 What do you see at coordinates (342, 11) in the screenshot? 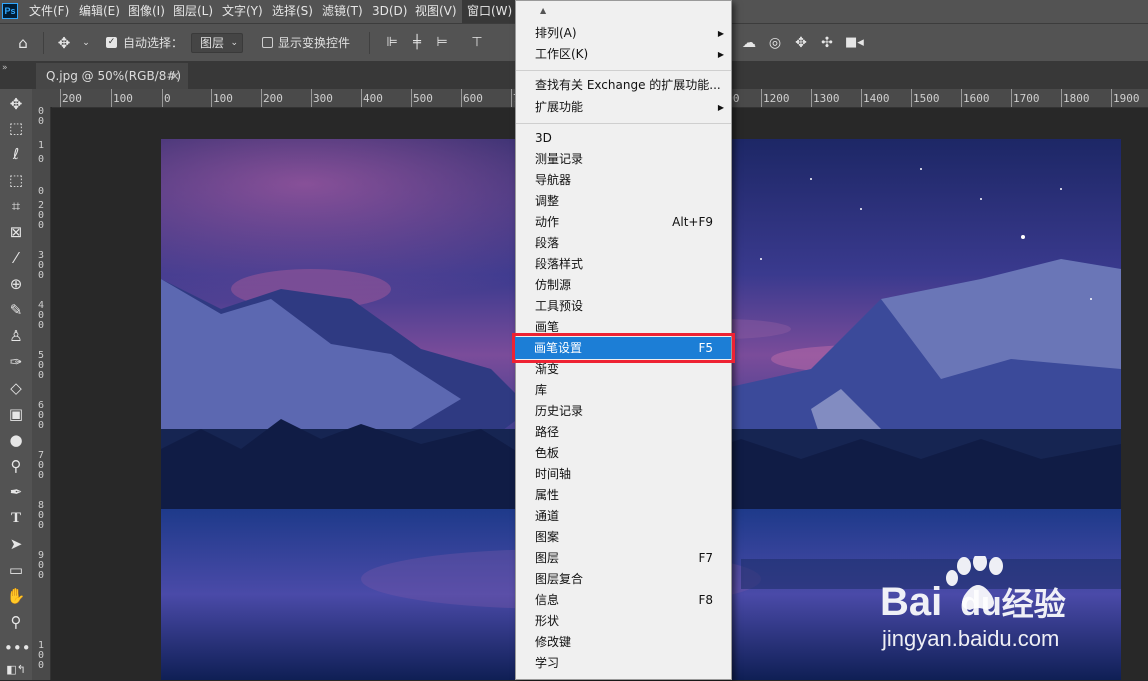
I see `menu-filter: 滤镜(T)` at bounding box center [342, 11].